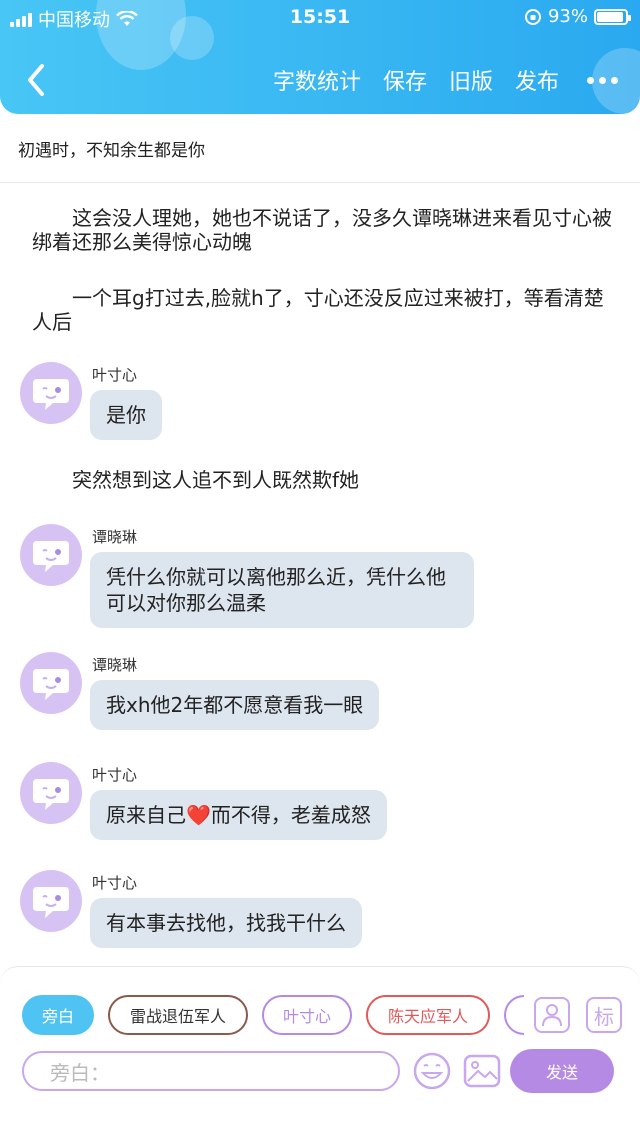 The width and height of the screenshot is (640, 1138). Describe the element at coordinates (537, 80) in the screenshot. I see `publish-button: 发布` at that location.